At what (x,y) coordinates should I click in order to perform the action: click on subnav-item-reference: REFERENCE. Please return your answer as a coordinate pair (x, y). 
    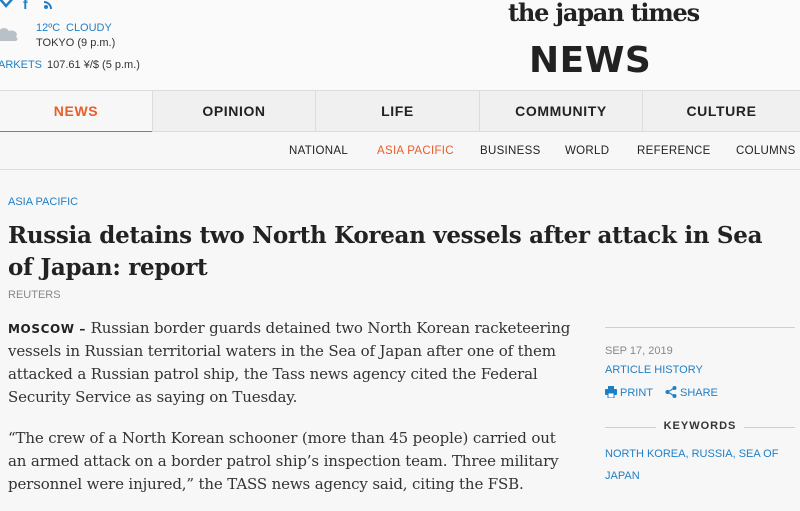
    Looking at the image, I should click on (674, 151).